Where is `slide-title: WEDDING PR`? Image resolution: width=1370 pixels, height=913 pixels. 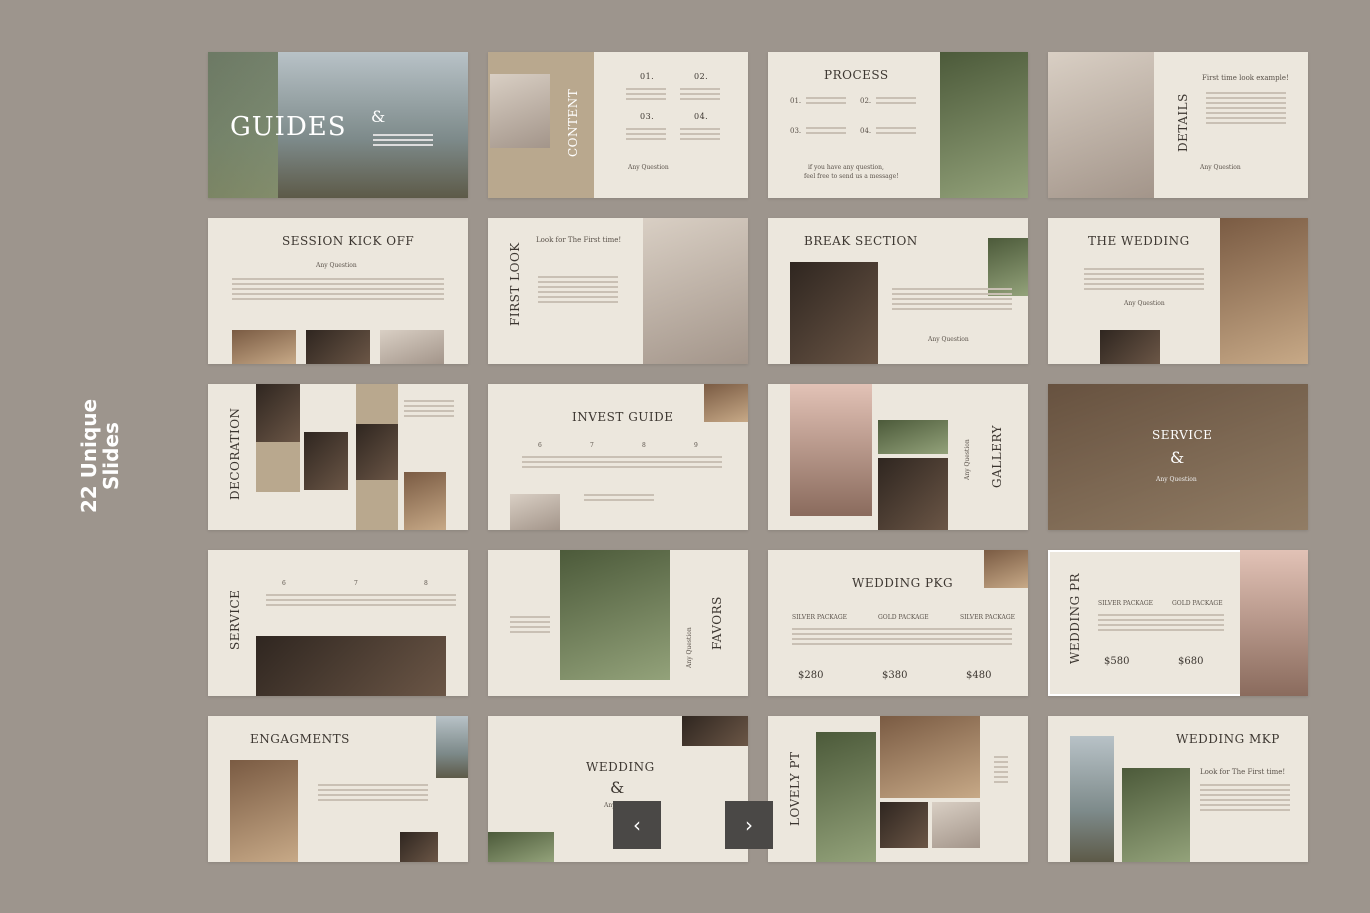 slide-title: WEDDING PR is located at coordinates (1075, 618).